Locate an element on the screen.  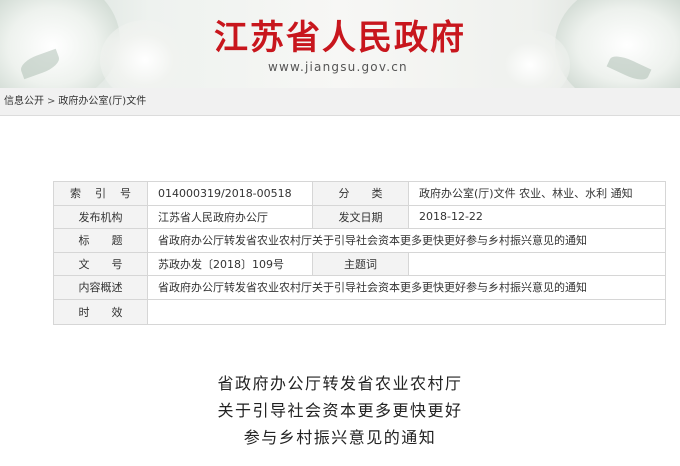
title-label: 标题 is located at coordinates (100, 240).